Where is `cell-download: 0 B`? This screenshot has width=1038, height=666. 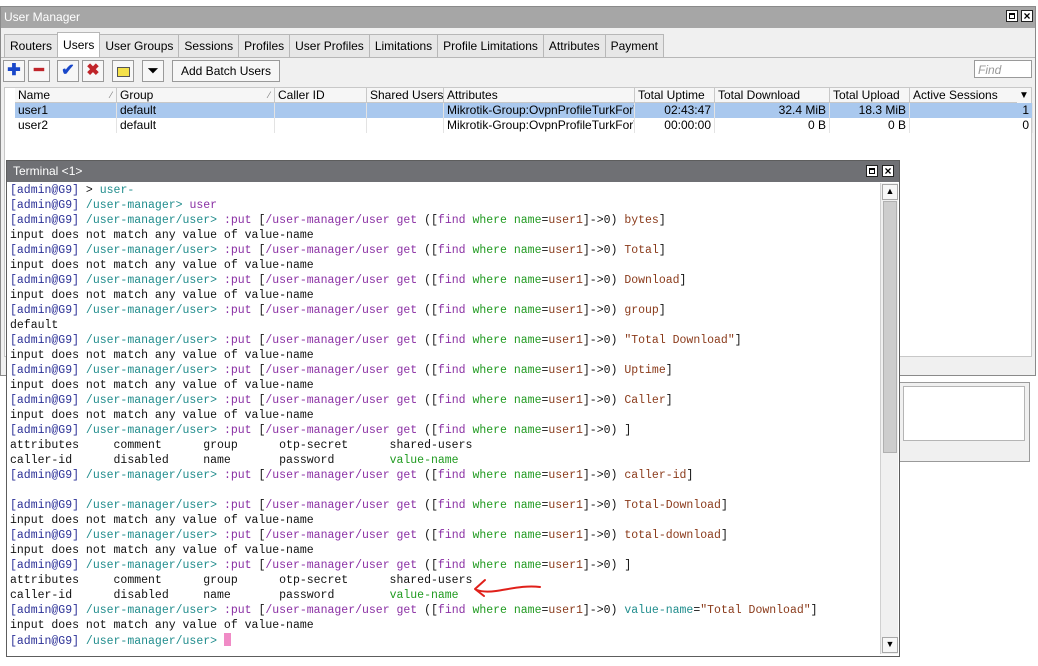
cell-download: 0 B is located at coordinates (772, 125).